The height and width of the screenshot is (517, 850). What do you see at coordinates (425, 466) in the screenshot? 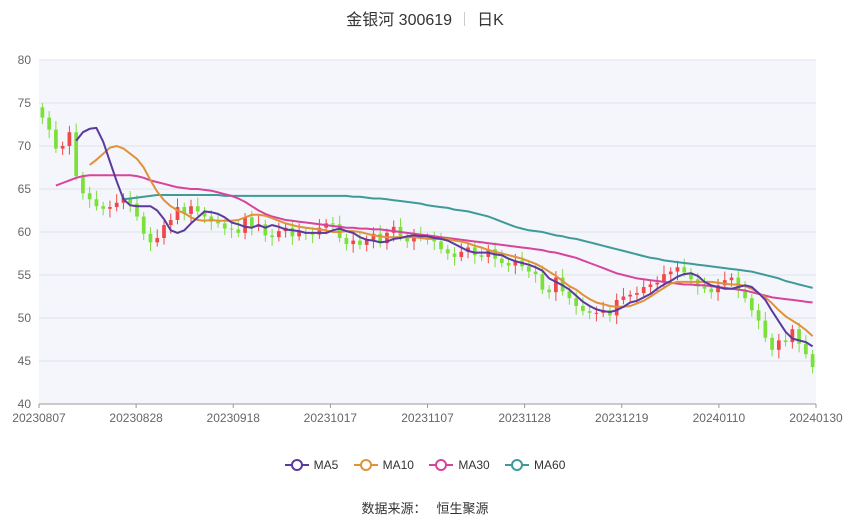
I see `chart-legend: MA5 MA10 MA30 MA60` at bounding box center [425, 466].